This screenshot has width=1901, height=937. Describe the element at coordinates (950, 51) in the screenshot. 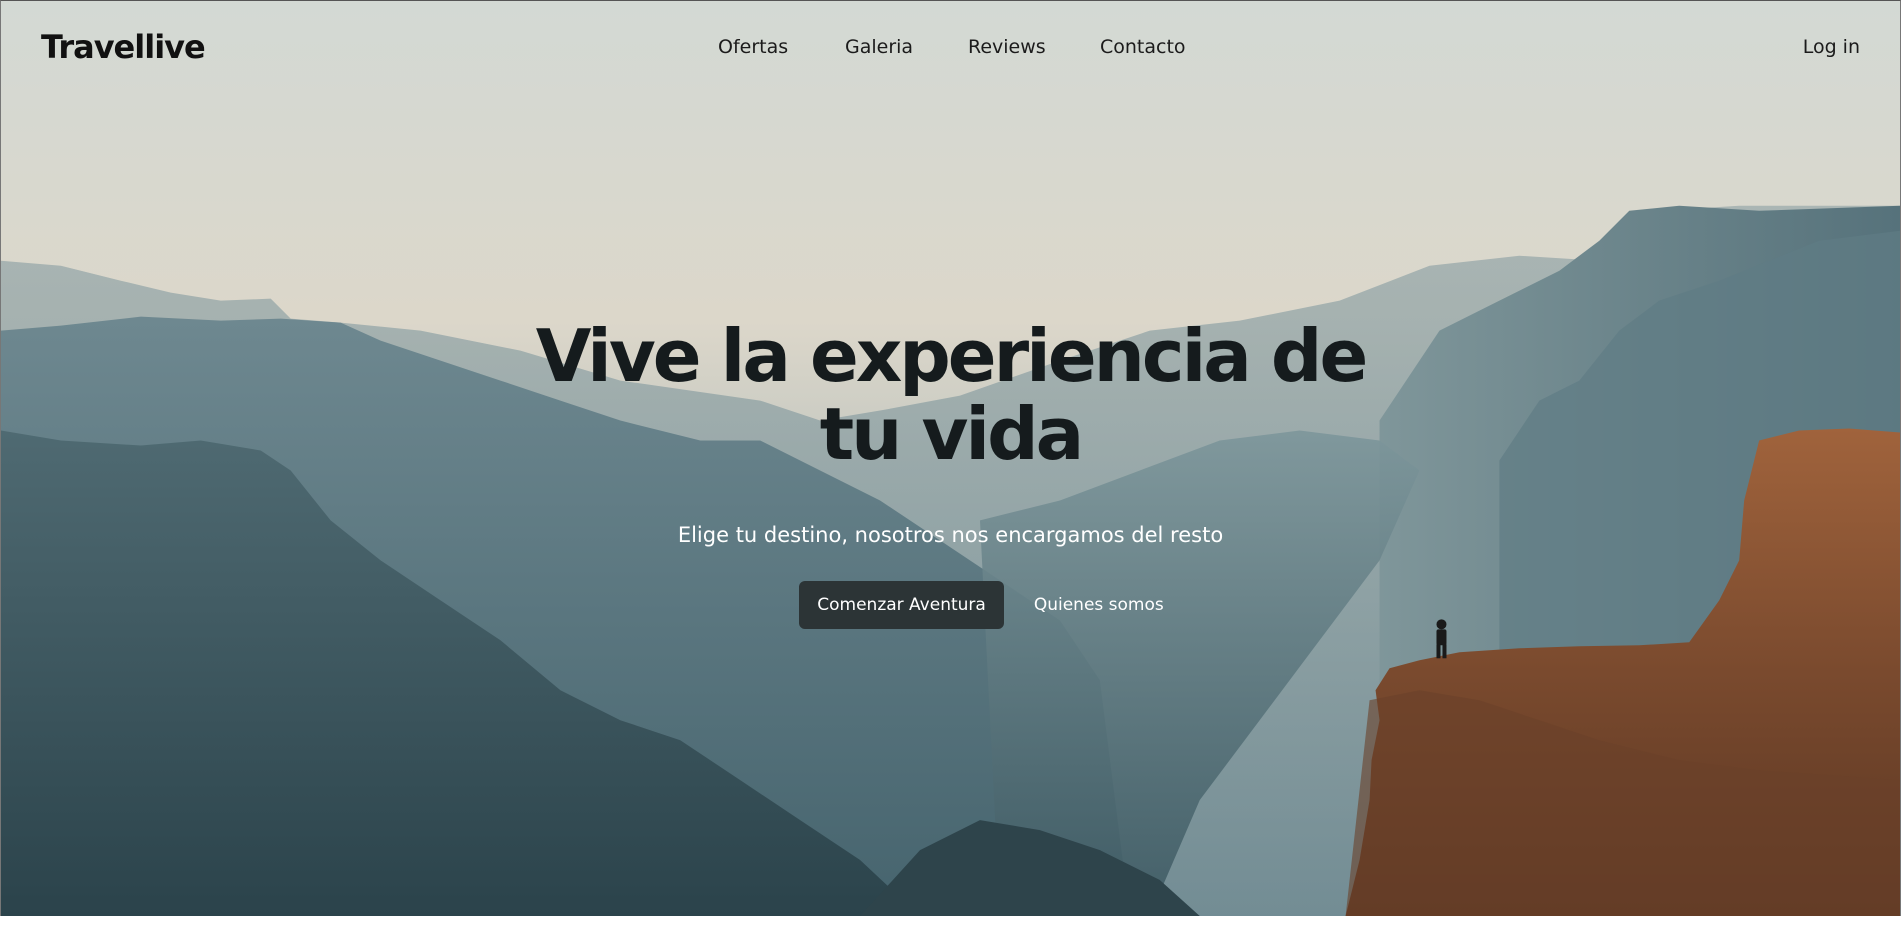

I see `nav-links: Ofertas Galeria Reviews Contacto` at that location.